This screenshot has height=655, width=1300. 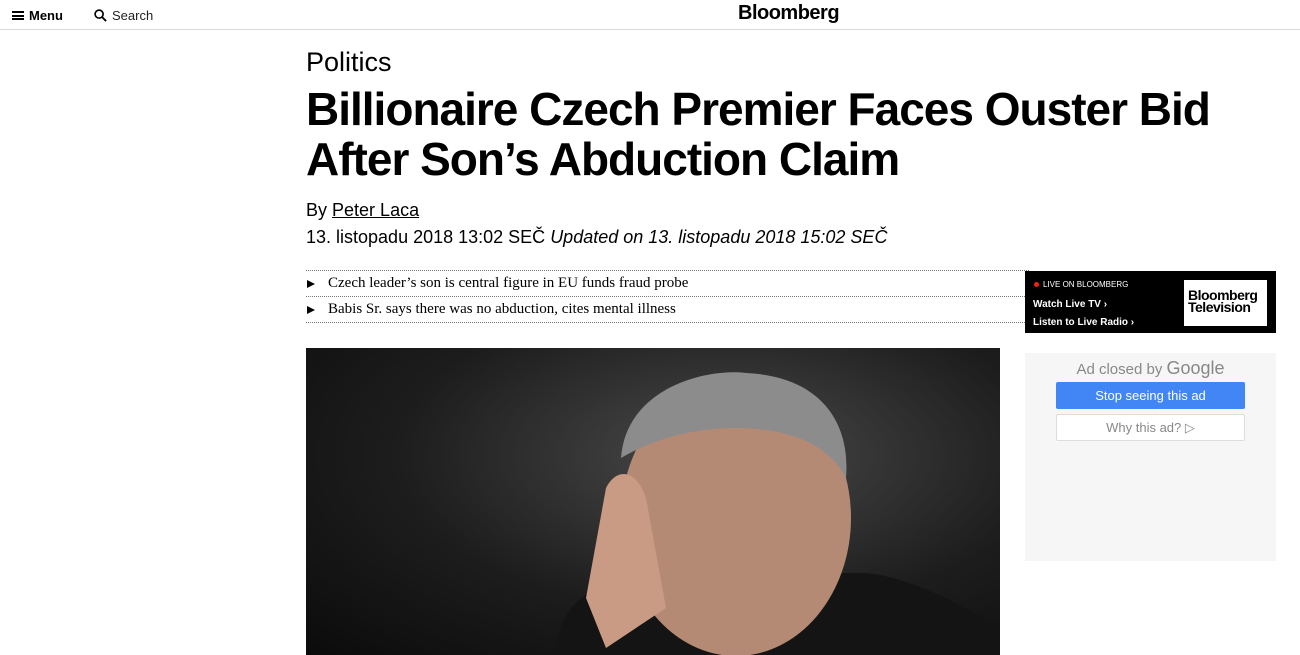 I want to click on byline-prefix: By, so click(x=317, y=210).